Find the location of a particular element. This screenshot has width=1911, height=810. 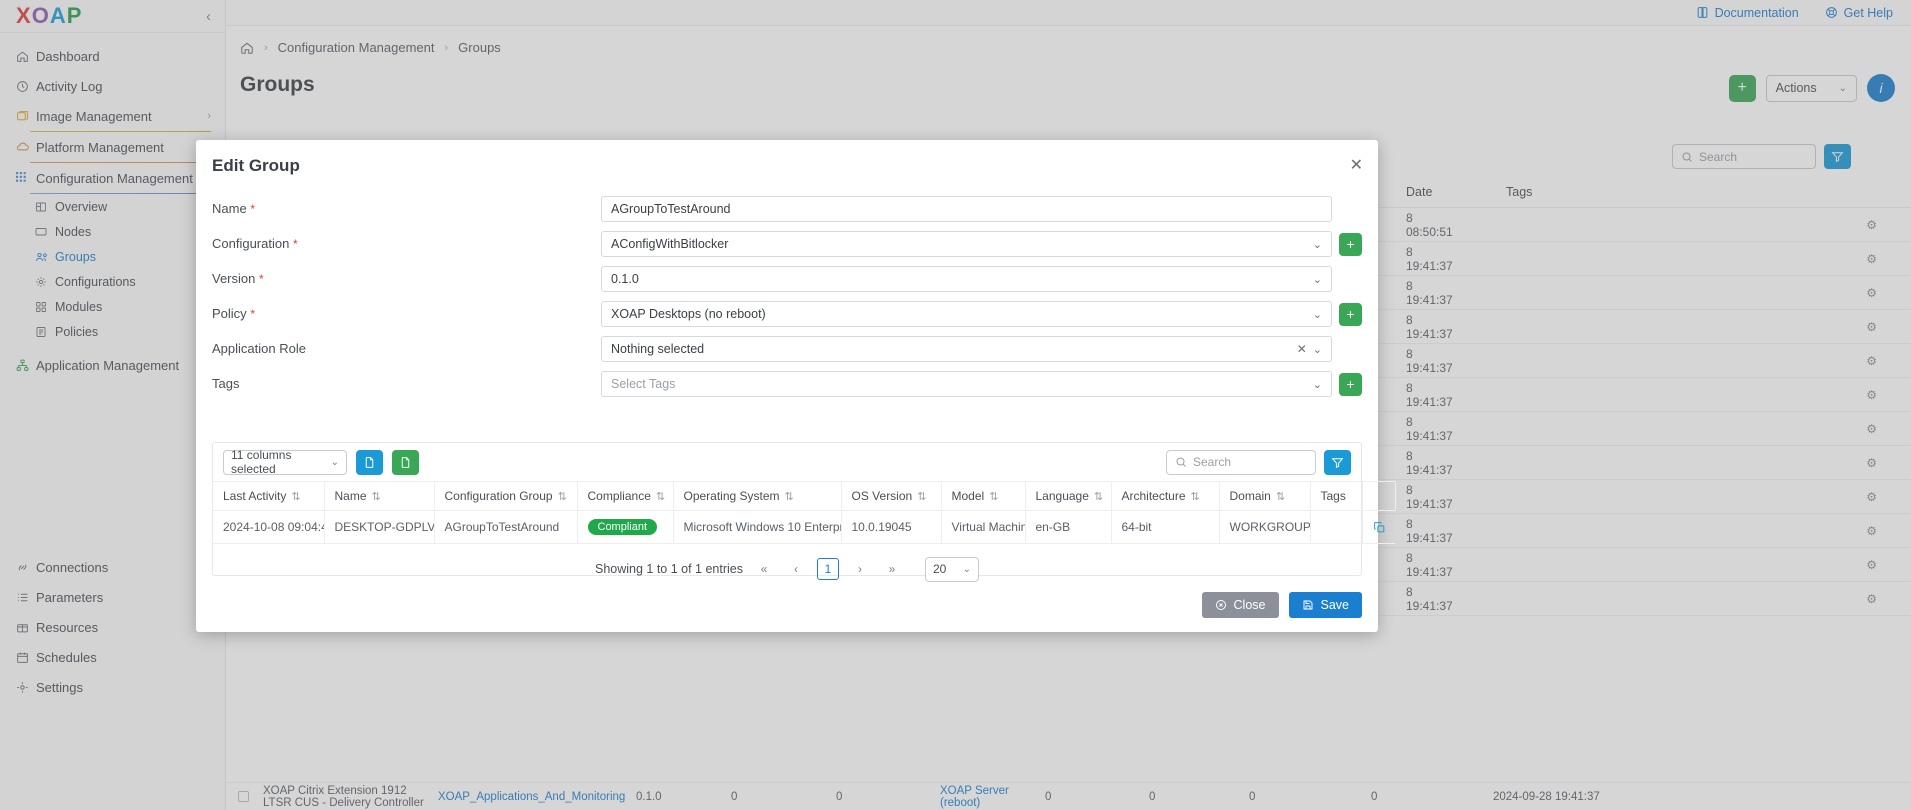

name-input: AGroupToTestAround is located at coordinates (966, 209).